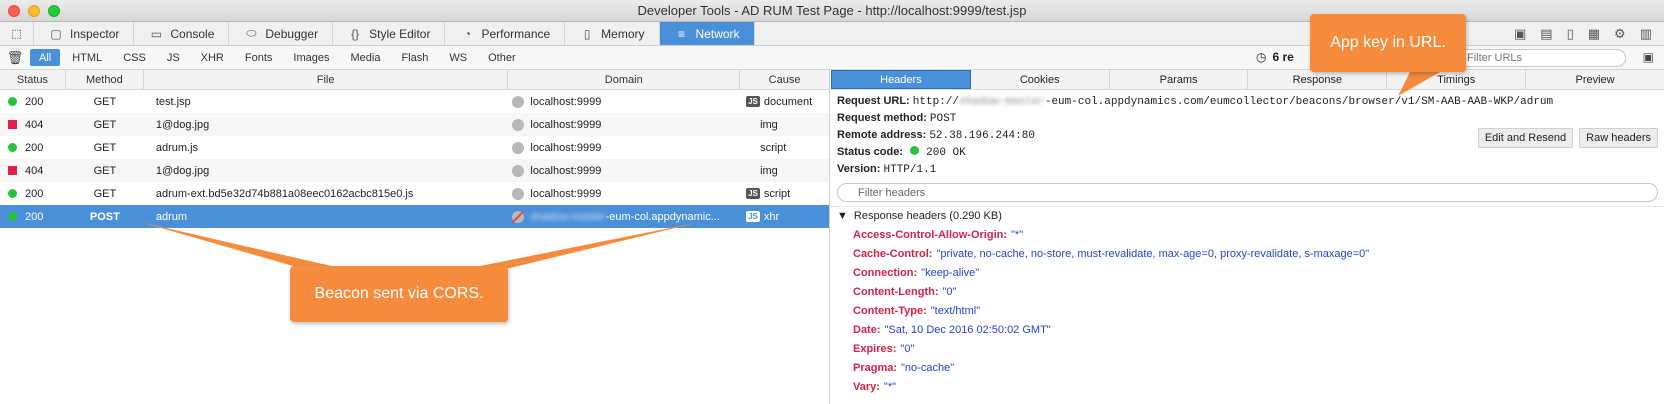 The height and width of the screenshot is (404, 1664). Describe the element at coordinates (414, 57) in the screenshot. I see `filter-flash-button: Flash` at that location.